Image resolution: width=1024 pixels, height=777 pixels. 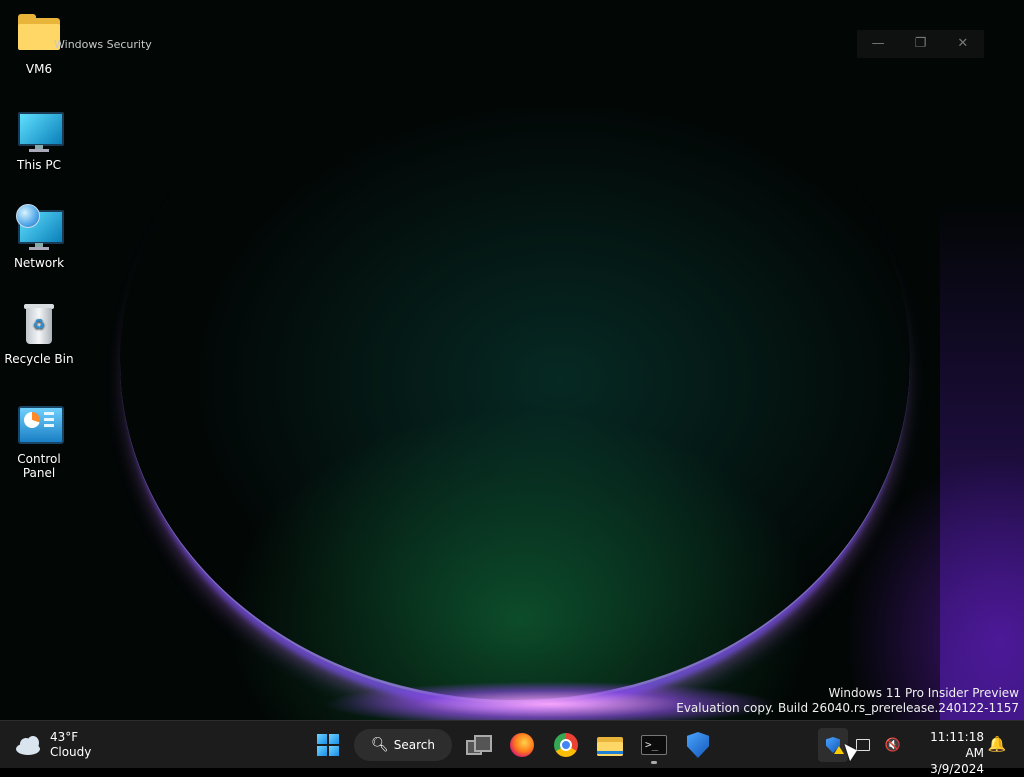 I want to click on monitor-icon, so click(x=40, y=131).